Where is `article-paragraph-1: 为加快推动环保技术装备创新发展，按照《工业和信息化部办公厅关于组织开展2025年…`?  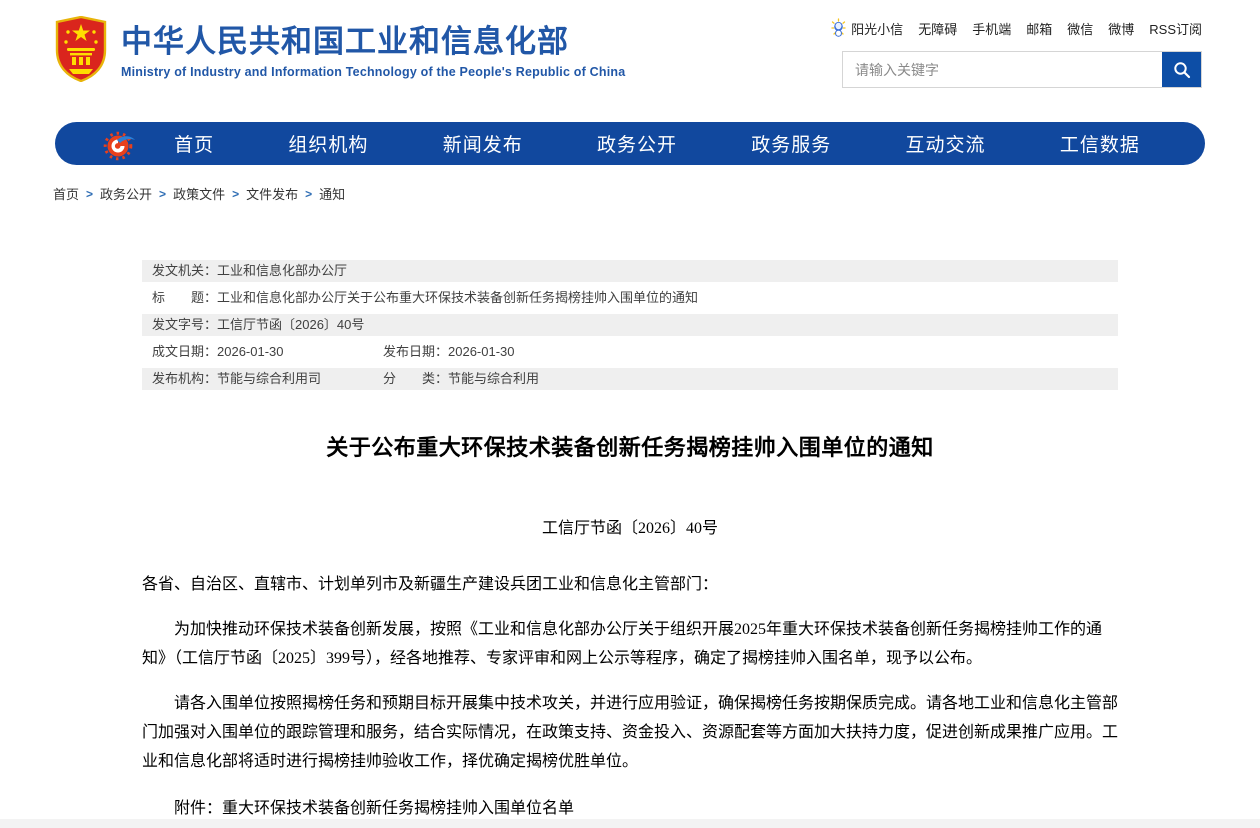
article-paragraph-1: 为加快推动环保技术装备创新发展，按照《工业和信息化部办公厅关于组织开展2025年… is located at coordinates (622, 644).